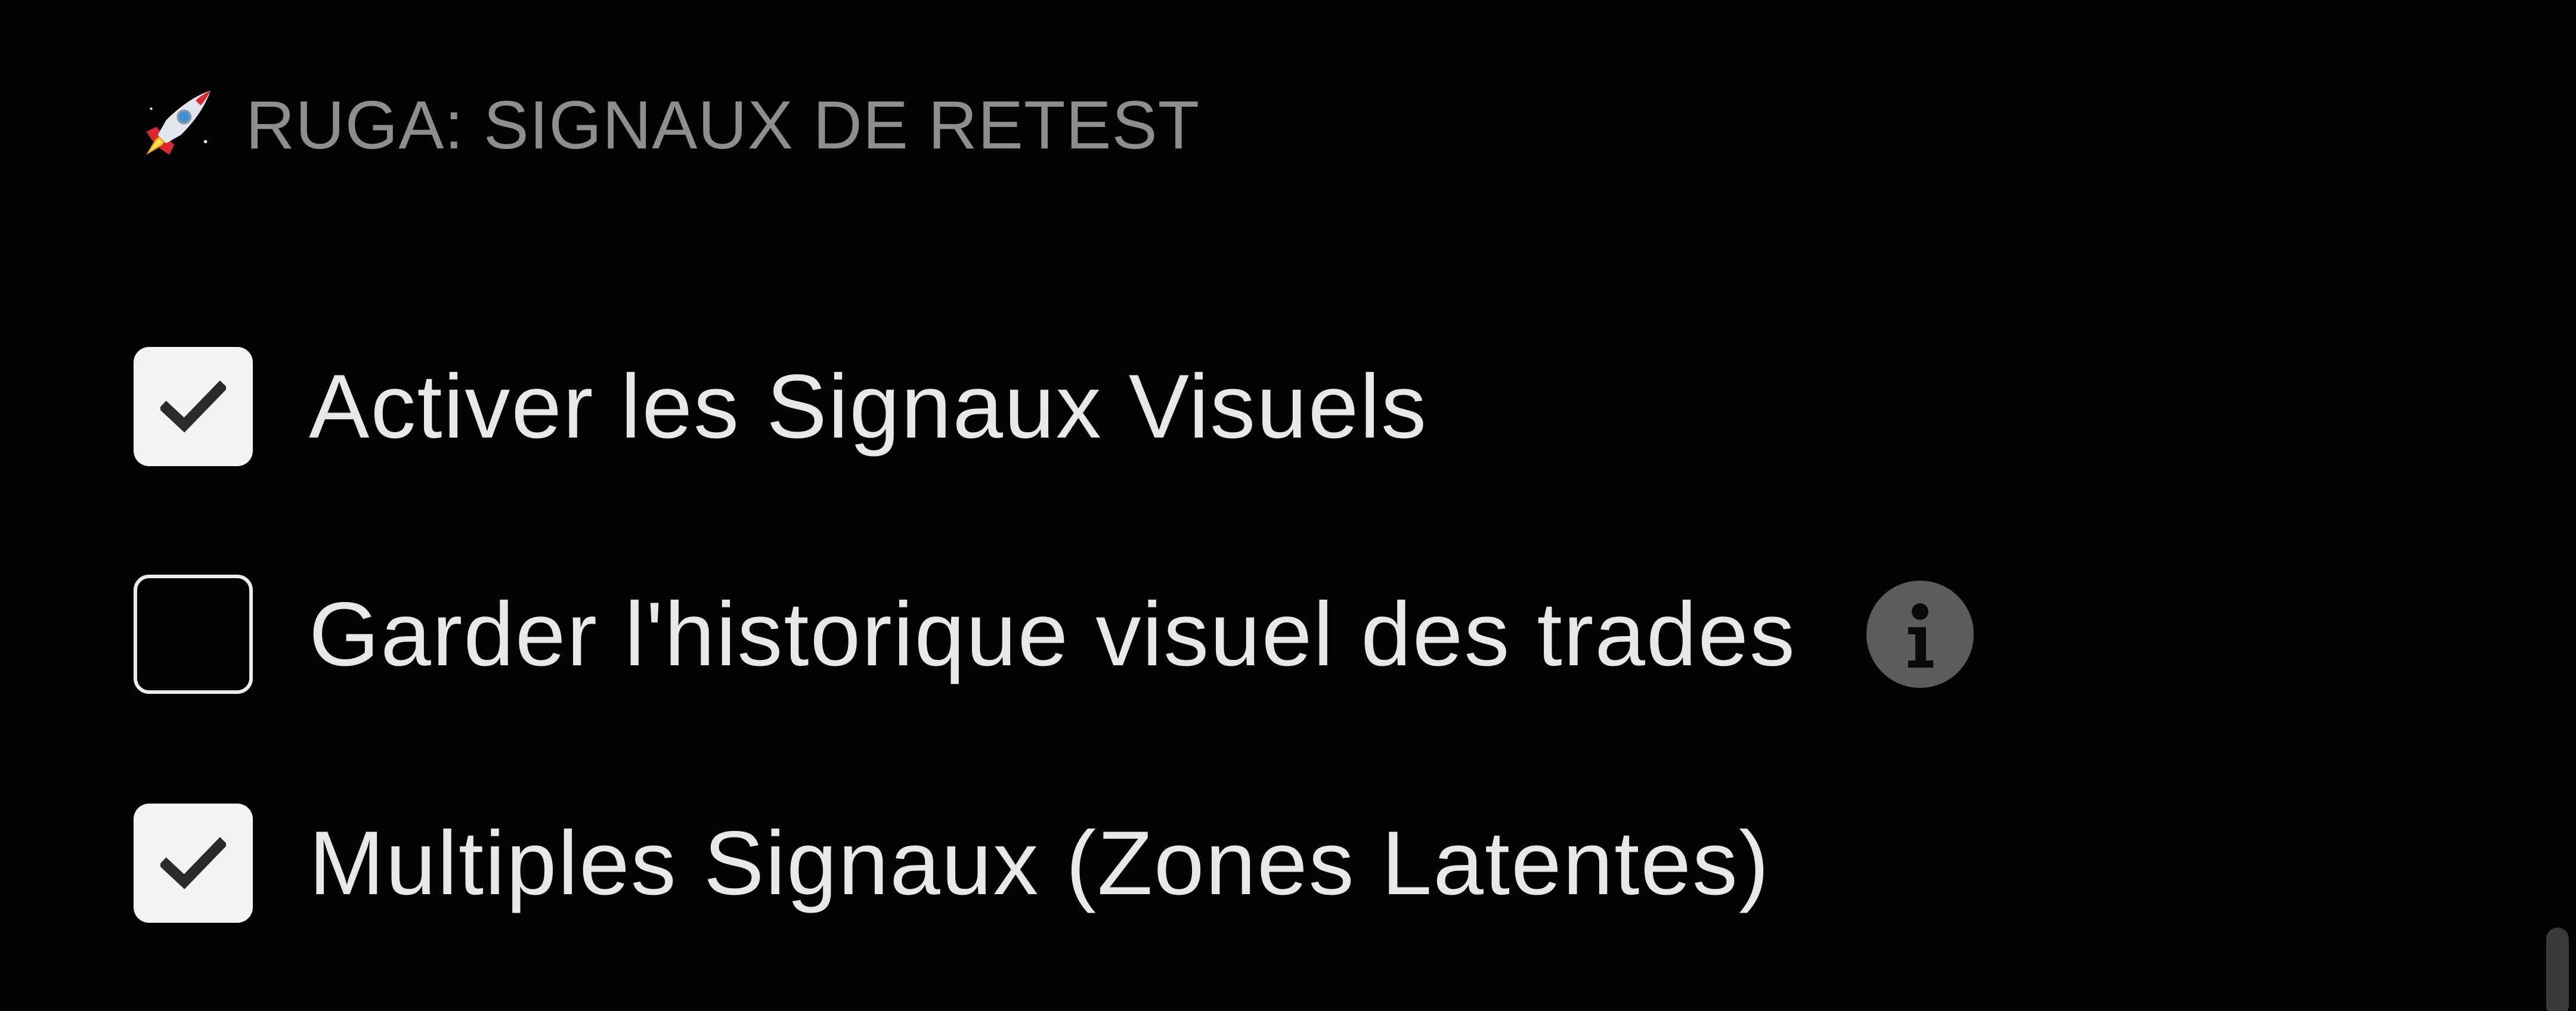  Describe the element at coordinates (194, 635) in the screenshot. I see `keep-trade-history-checkbox` at that location.